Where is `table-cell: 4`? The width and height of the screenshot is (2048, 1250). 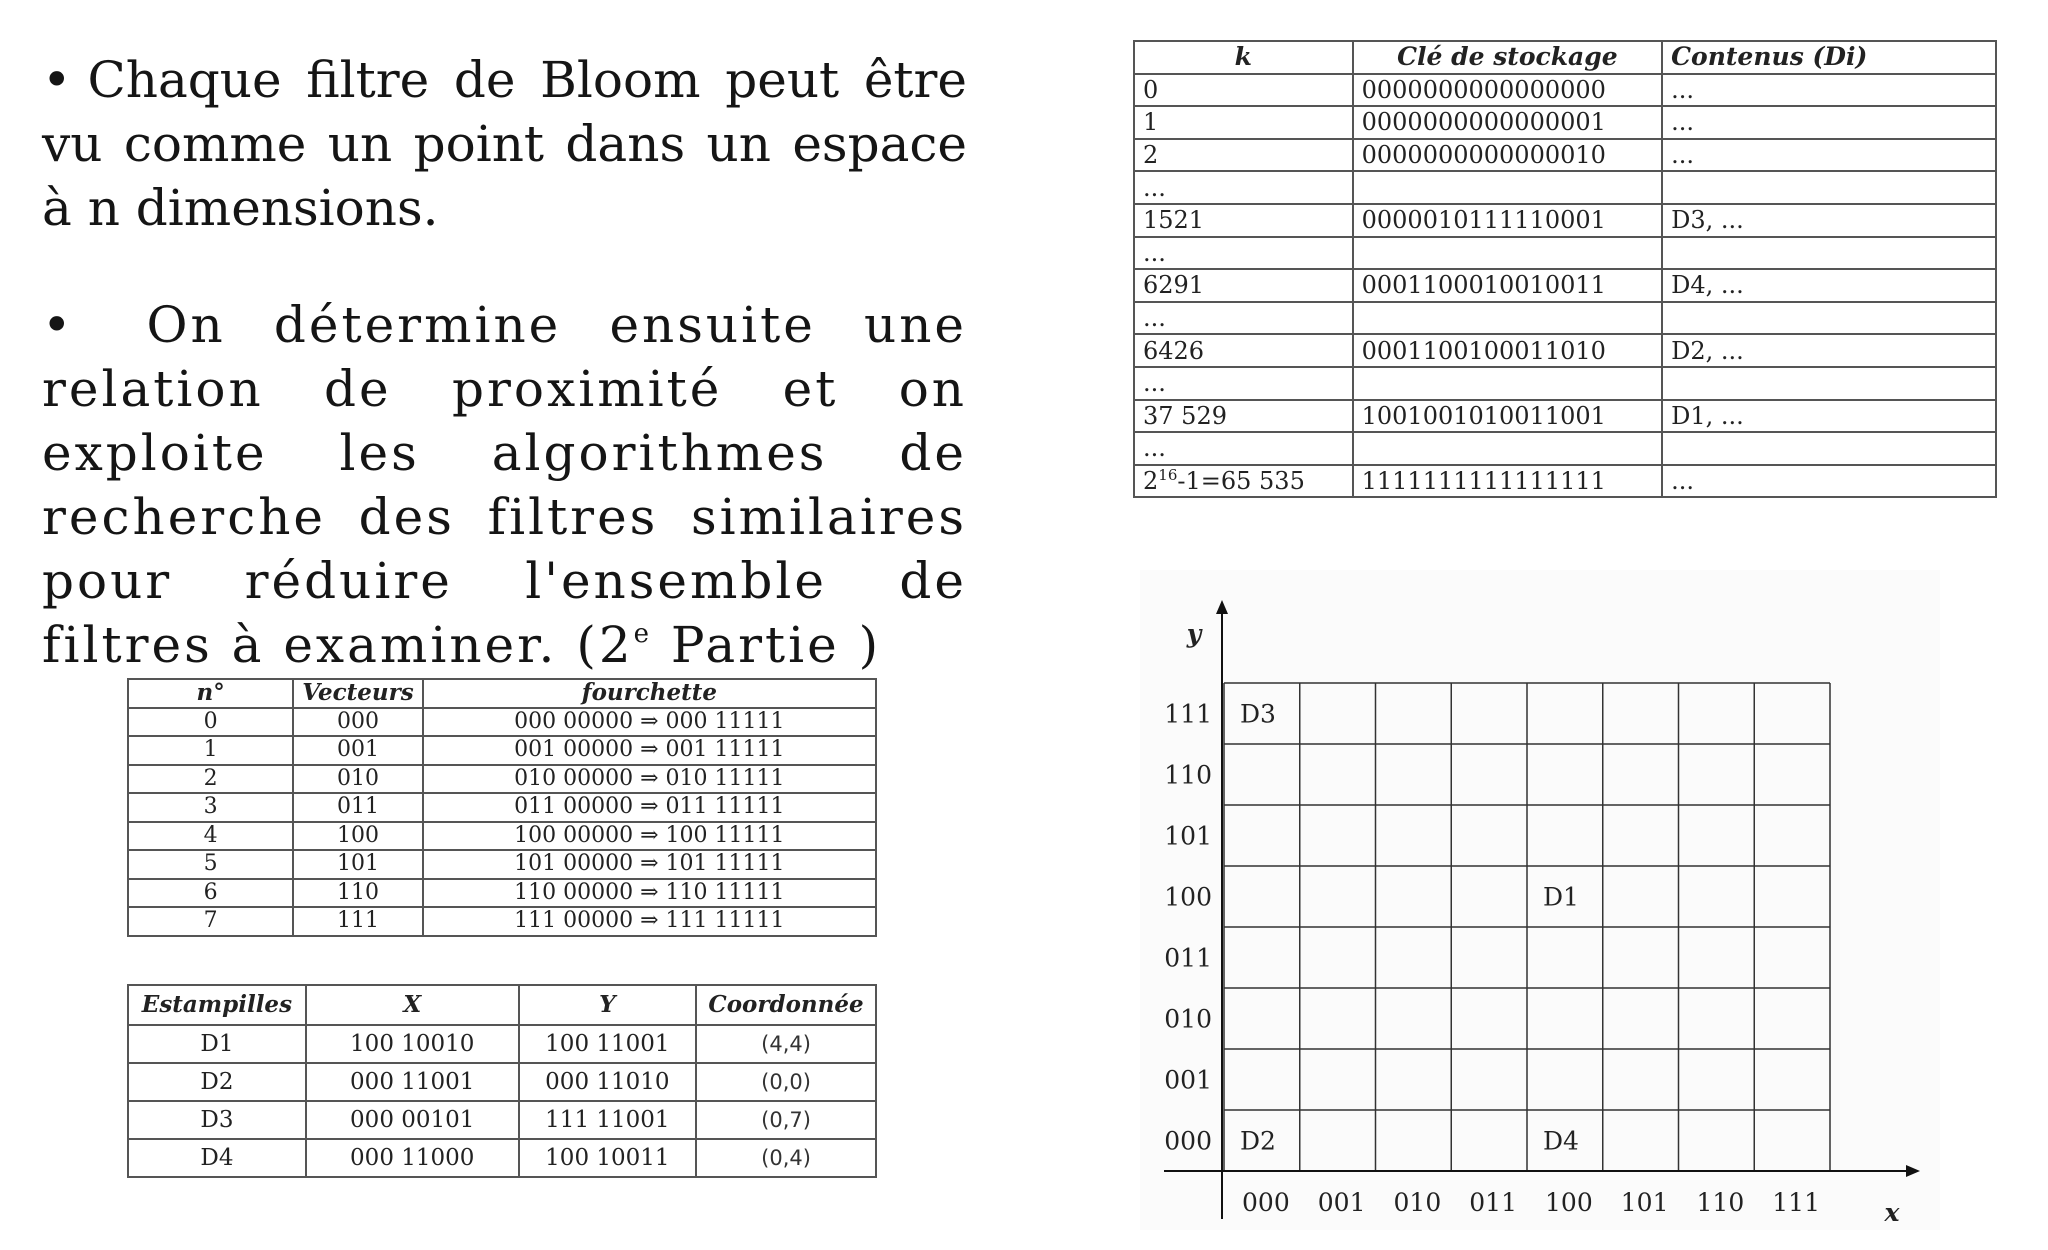
table-cell: 4 is located at coordinates (210, 835).